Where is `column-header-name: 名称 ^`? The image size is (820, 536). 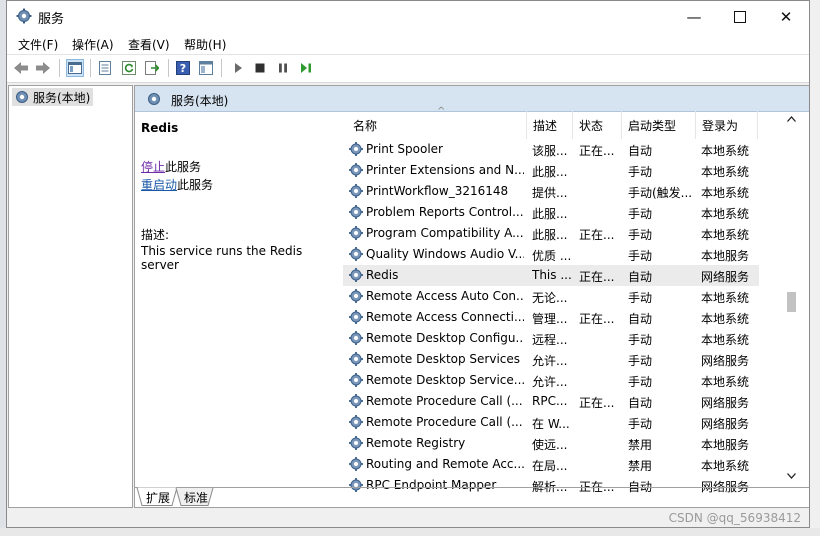 column-header-name: 名称 ^ is located at coordinates (435, 122).